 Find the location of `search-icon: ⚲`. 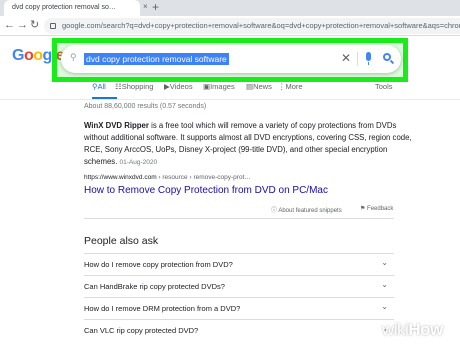

search-icon: ⚲ is located at coordinates (73, 57).